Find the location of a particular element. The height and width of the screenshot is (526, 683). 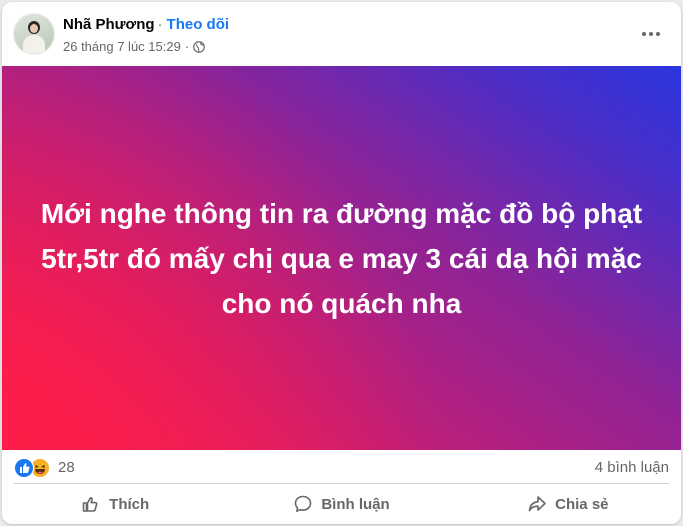

post-meta: 26 tháng 7 lúc 15:29 · is located at coordinates (134, 46).